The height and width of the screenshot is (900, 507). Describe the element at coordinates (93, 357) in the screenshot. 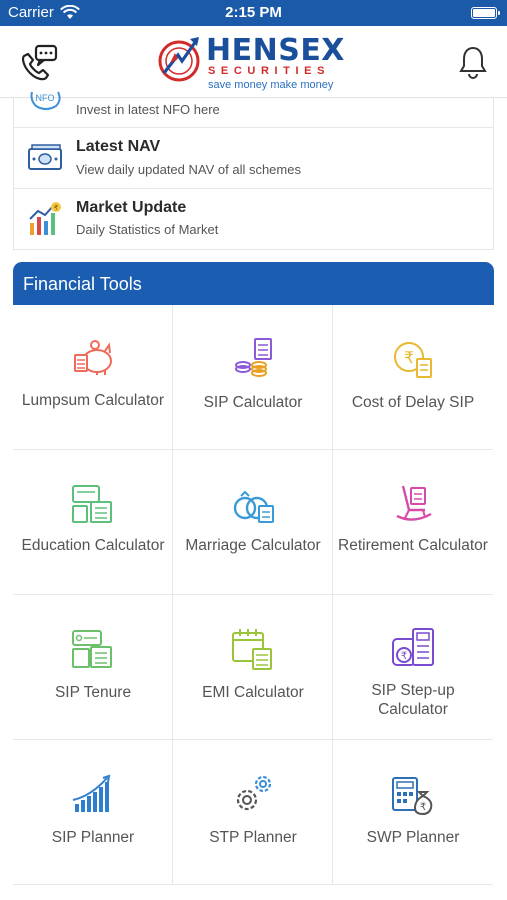

I see `piggy-bank-icon` at that location.